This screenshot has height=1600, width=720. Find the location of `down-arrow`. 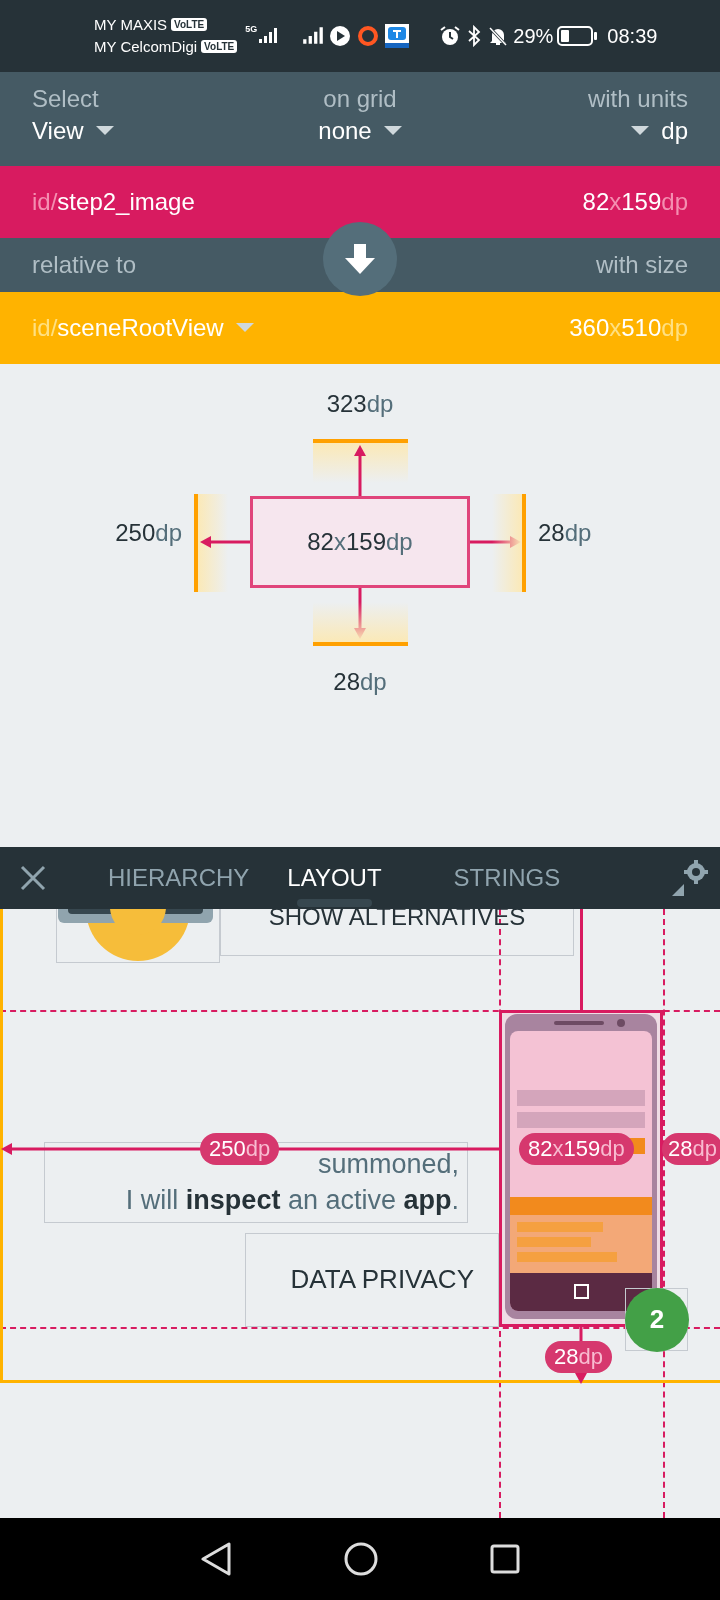

down-arrow is located at coordinates (360, 613).